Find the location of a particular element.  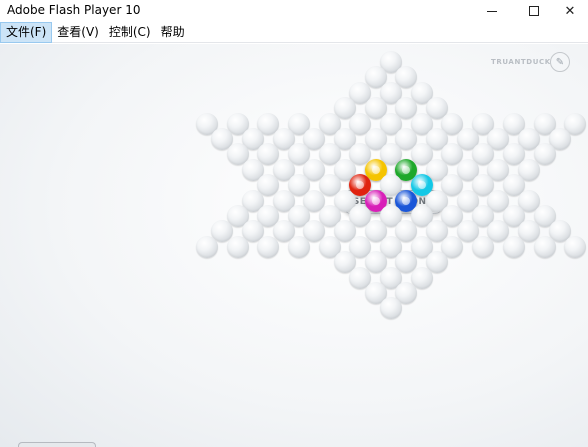

close-button: ✕ is located at coordinates (568, 11).